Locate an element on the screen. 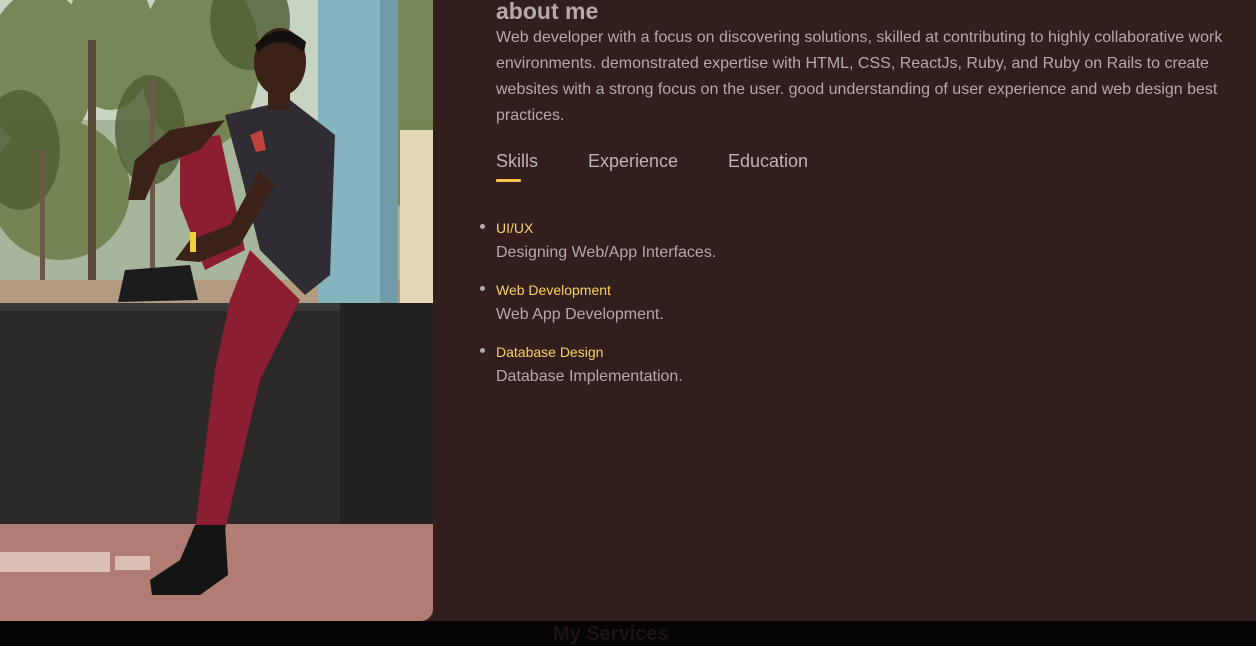 This screenshot has width=1256, height=646. active-tab-indicator is located at coordinates (508, 180).